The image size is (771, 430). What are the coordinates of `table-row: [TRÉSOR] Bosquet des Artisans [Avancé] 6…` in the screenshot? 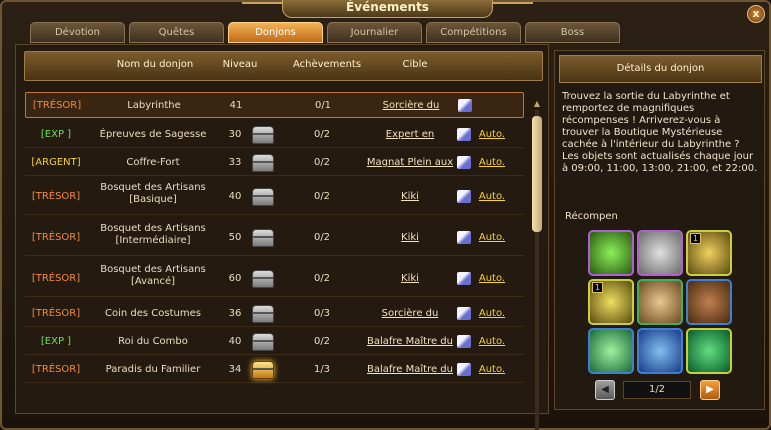 It's located at (274, 278).